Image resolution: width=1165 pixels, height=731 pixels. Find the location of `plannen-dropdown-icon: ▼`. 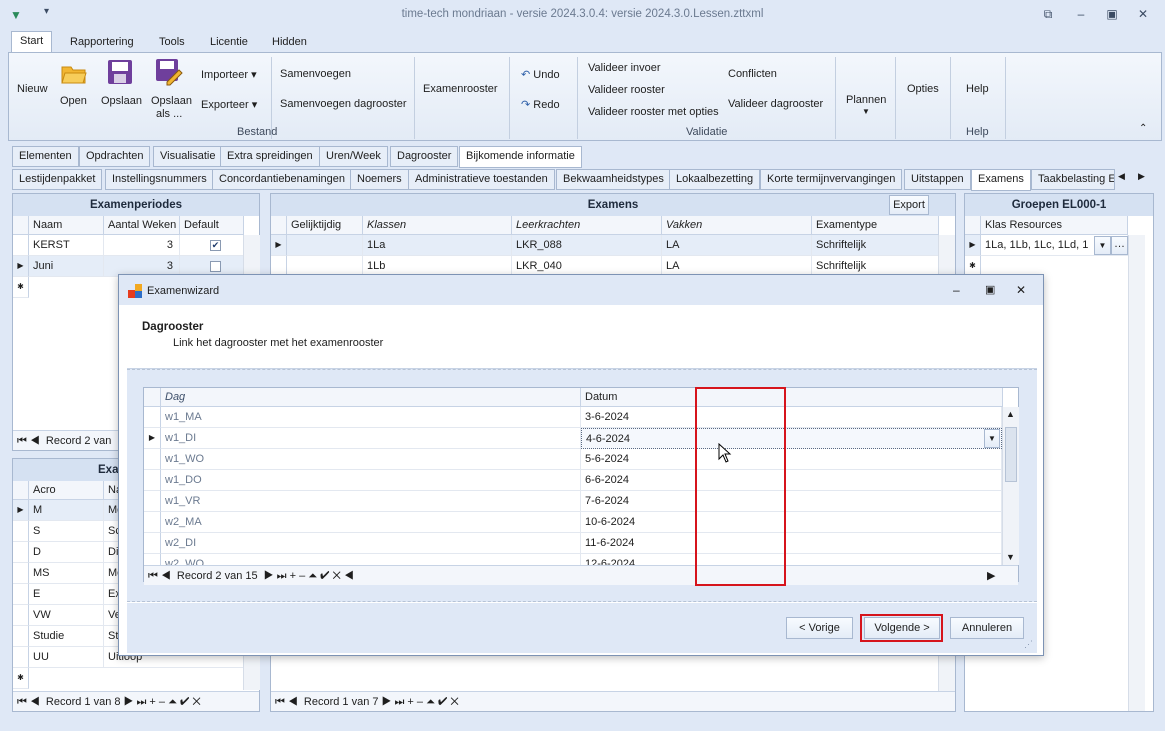

plannen-dropdown-icon: ▼ is located at coordinates (866, 111).